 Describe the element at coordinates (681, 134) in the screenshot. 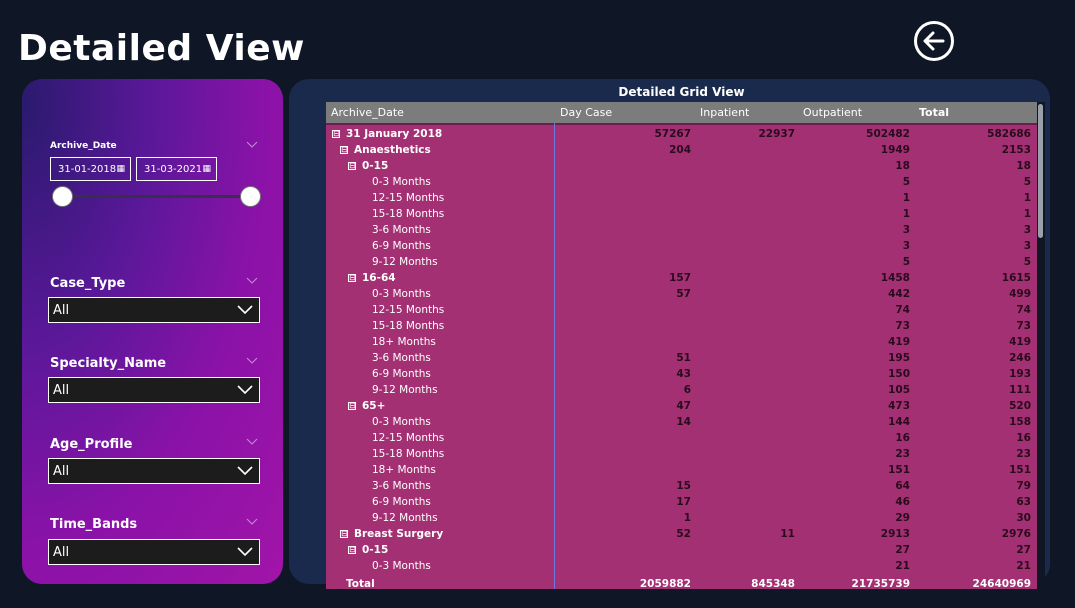

I see `table-row: ⊟ 31 January 2018 57267 22937 502482 582686` at that location.